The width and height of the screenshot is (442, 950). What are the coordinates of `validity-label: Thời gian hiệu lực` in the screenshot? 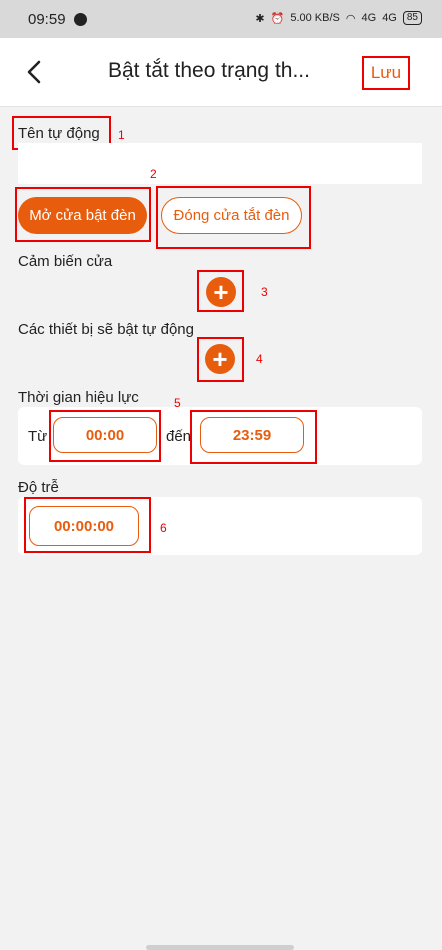 It's located at (78, 397).